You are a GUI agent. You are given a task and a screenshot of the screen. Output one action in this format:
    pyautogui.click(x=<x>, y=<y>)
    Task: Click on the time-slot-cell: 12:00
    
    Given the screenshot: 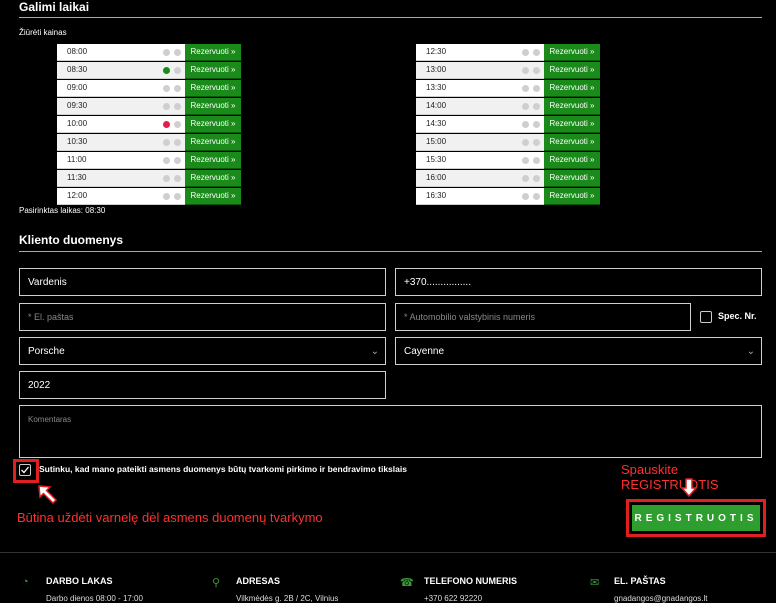 What is the action you would take?
    pyautogui.click(x=121, y=196)
    